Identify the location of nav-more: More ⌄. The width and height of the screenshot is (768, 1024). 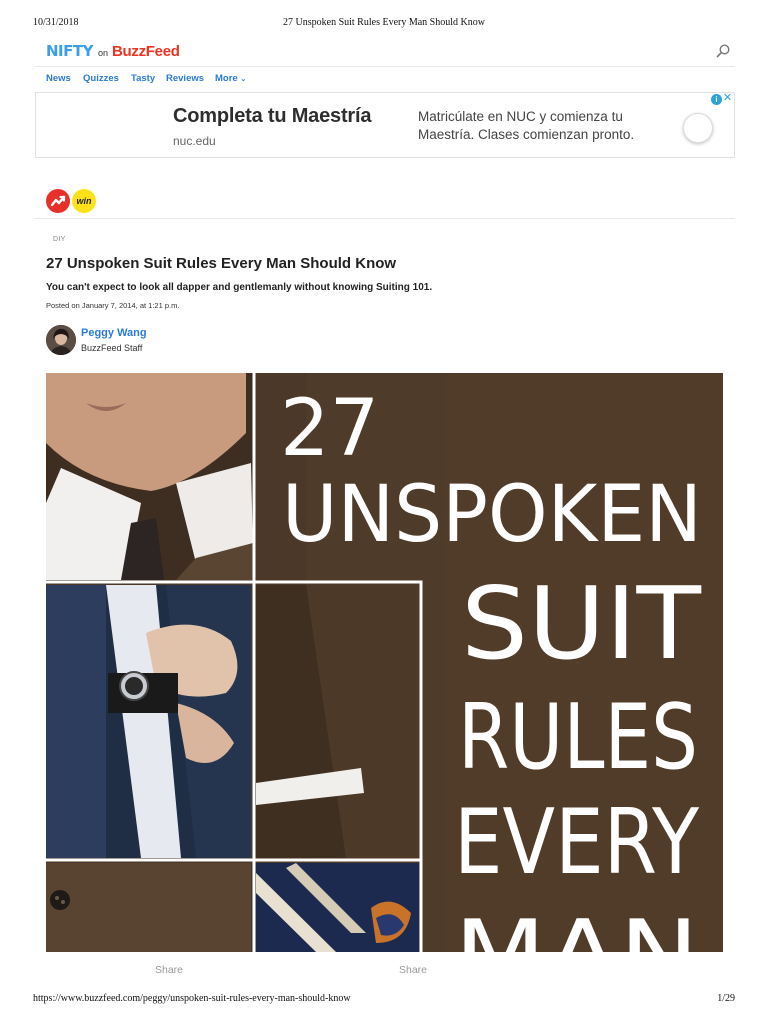
(230, 78).